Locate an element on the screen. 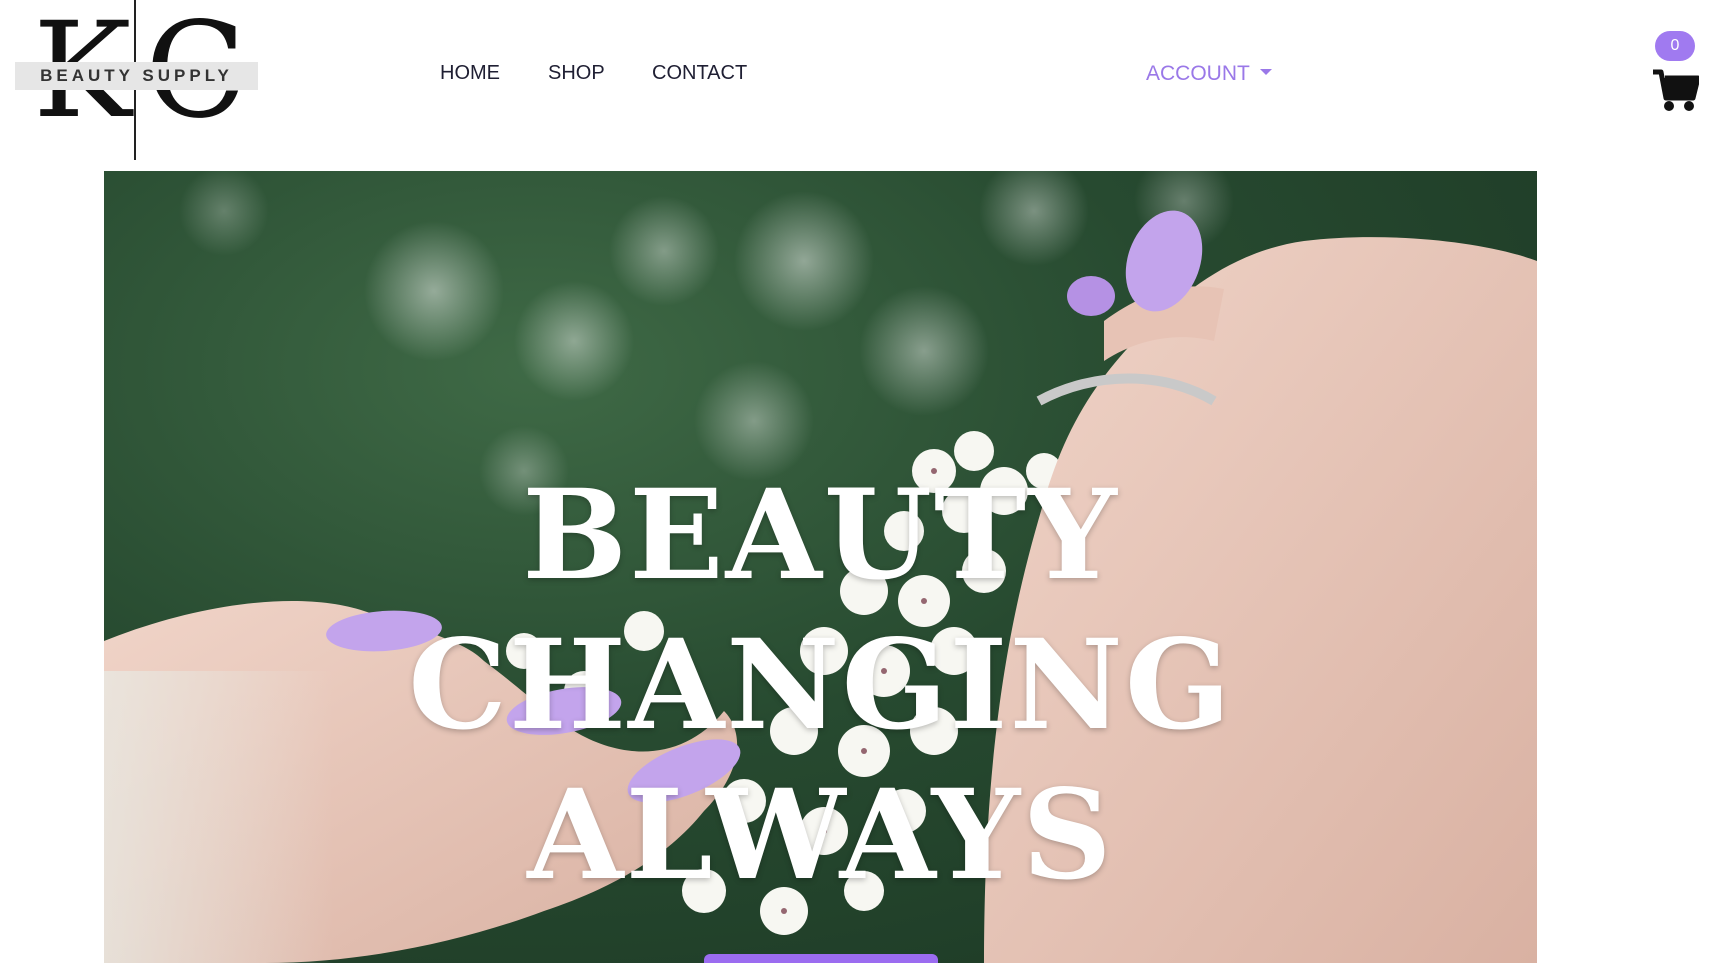 Image resolution: width=1712 pixels, height=963 pixels. nail-right-thumb is located at coordinates (1091, 296).